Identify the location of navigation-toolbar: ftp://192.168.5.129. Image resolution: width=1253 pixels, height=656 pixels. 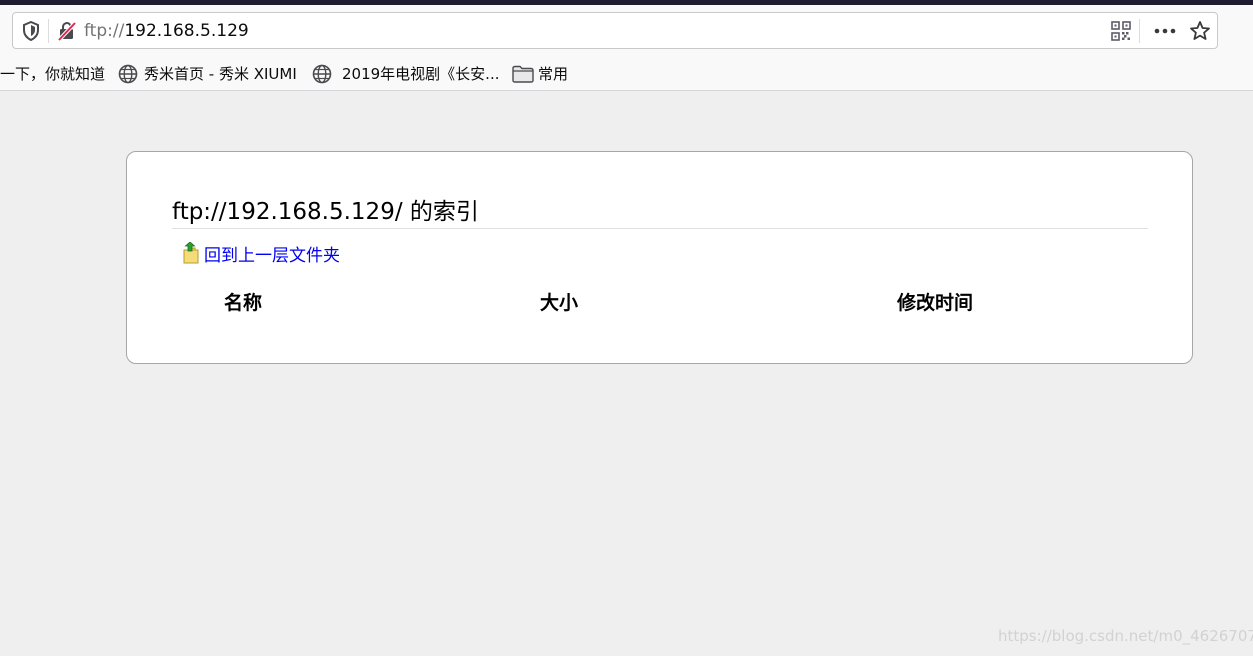
(626, 31).